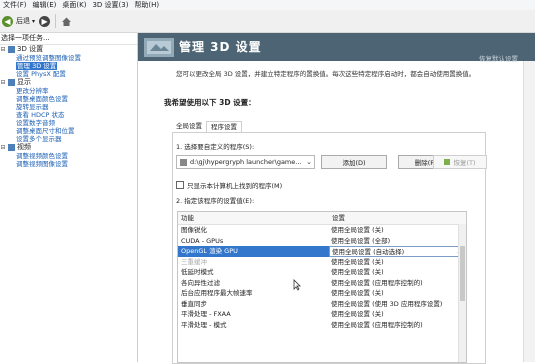 This screenshot has width=535, height=364. Describe the element at coordinates (68, 49) in the screenshot. I see `category-3d-settings: ⊟ 3D 设置` at that location.